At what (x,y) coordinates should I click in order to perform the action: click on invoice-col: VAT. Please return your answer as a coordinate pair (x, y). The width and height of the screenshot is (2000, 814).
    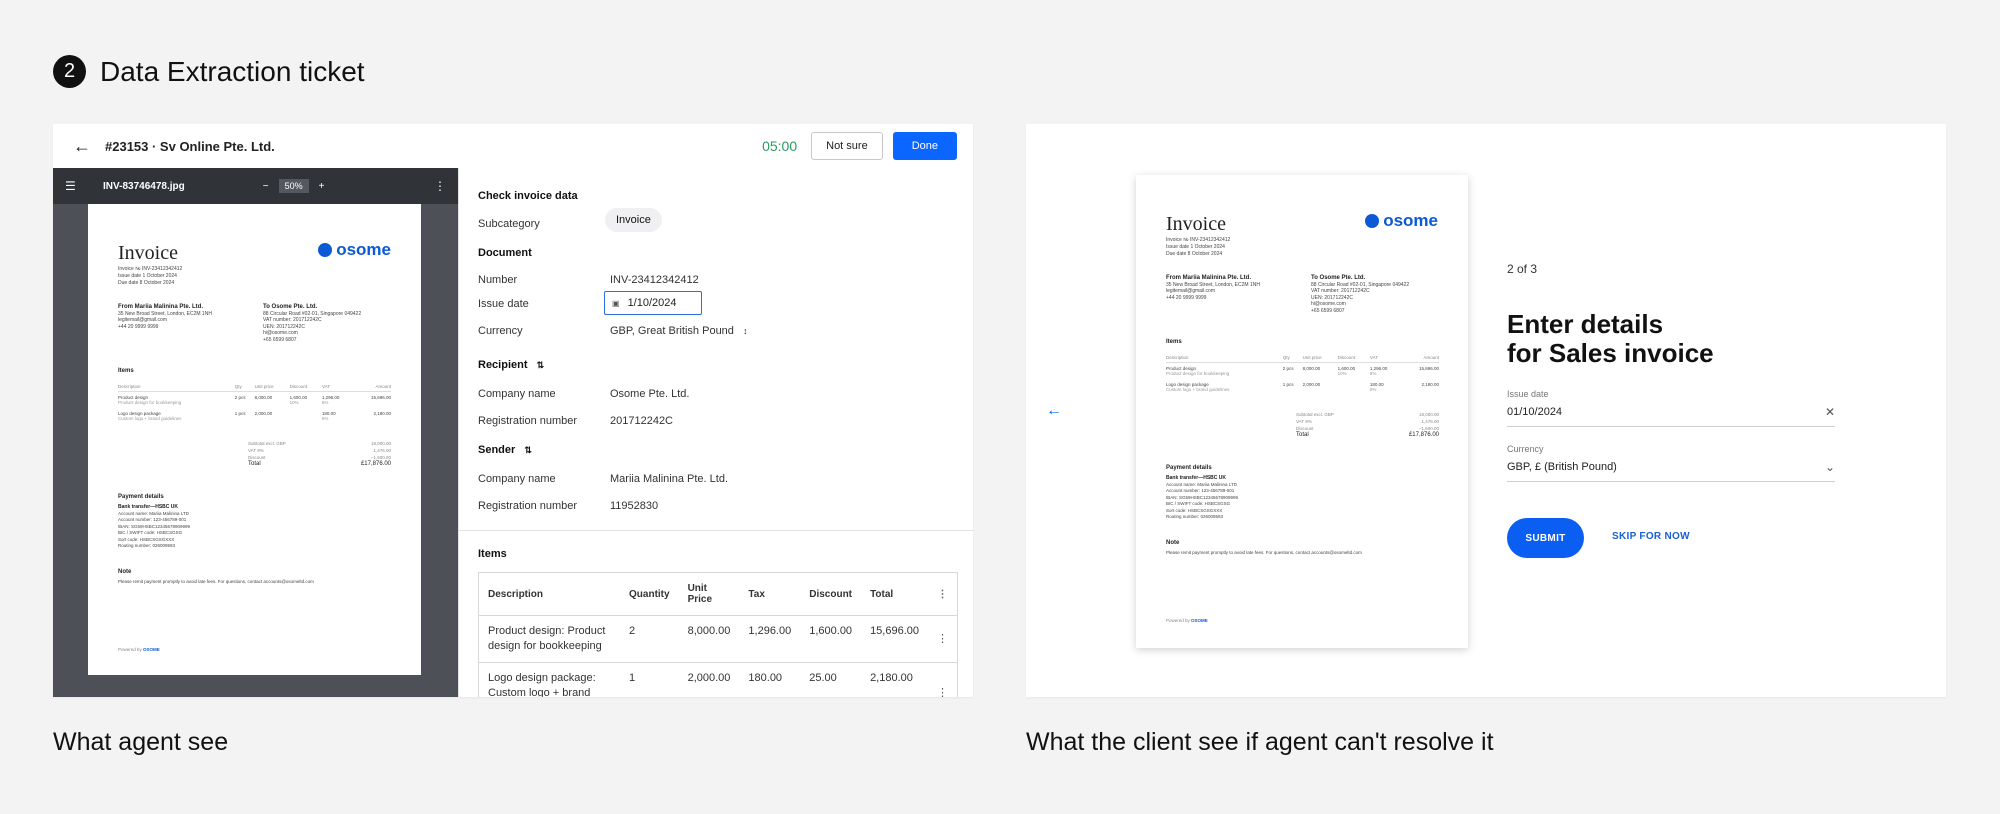
    Looking at the image, I should click on (1386, 358).